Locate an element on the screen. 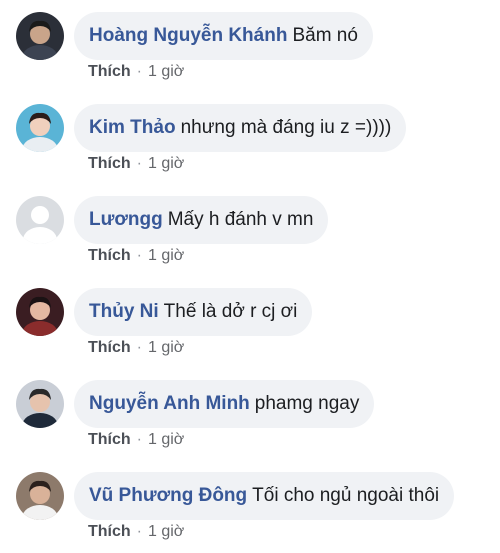 This screenshot has height=553, width=500. comment-text: Băm nó is located at coordinates (325, 35).